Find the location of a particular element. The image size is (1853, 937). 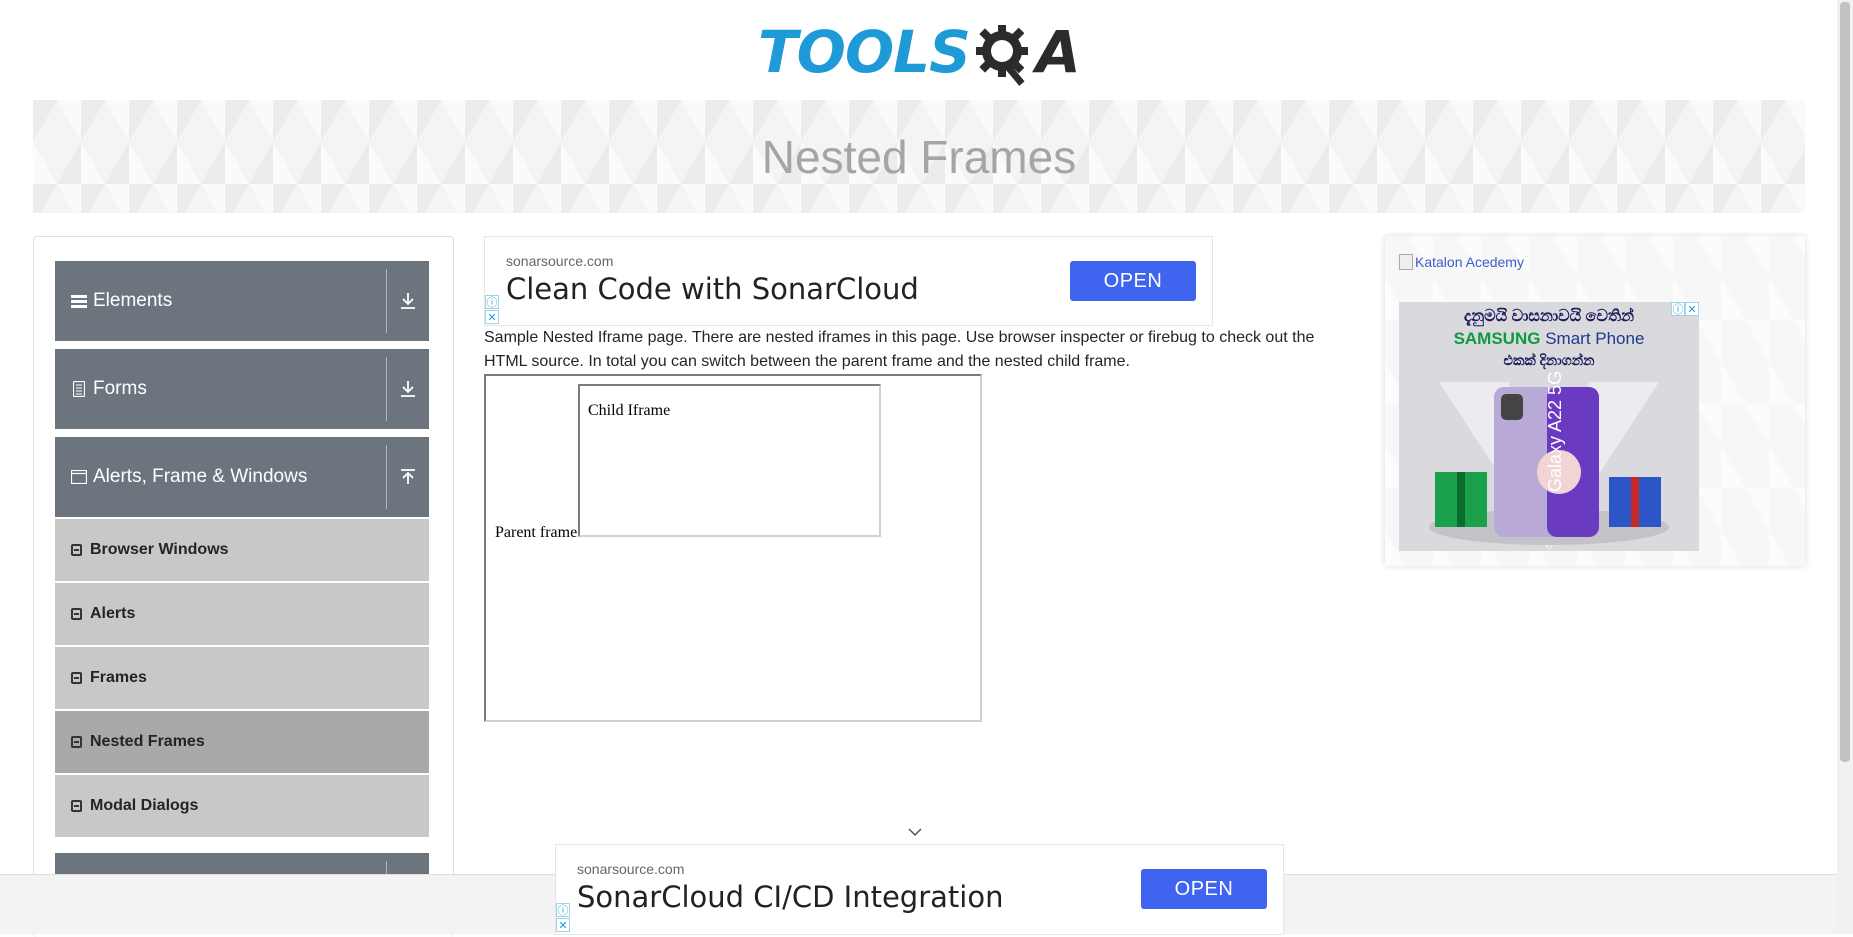

child-frame-label: Child Iframe is located at coordinates (629, 410).